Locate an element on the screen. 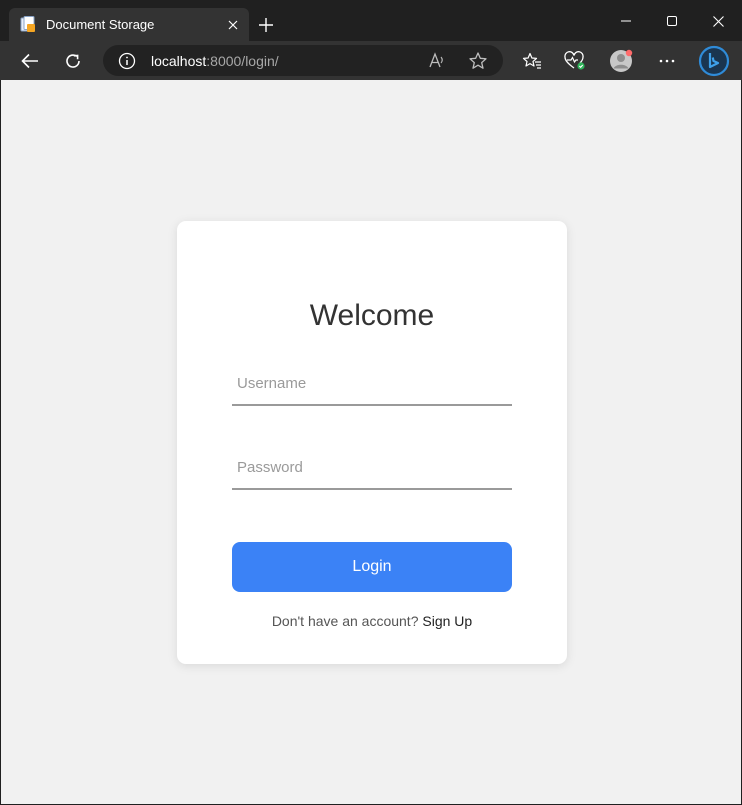  title-bar: Document Storage is located at coordinates (371, 20).